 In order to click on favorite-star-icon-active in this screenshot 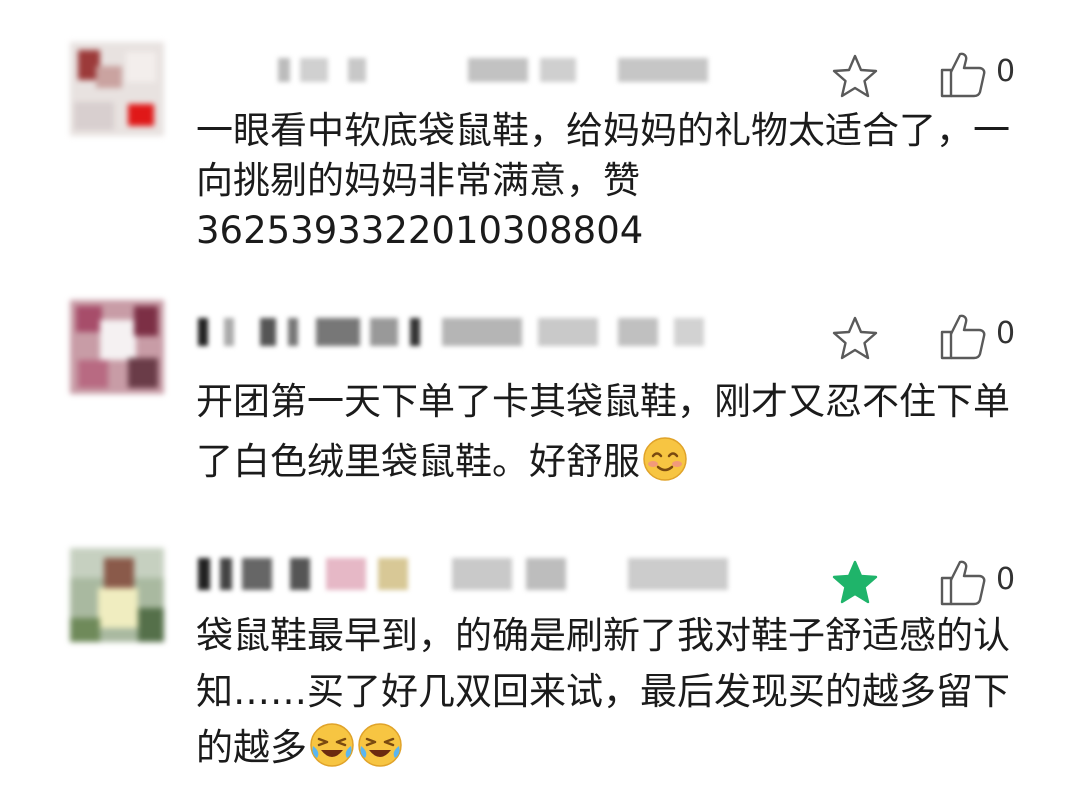, I will do `click(855, 583)`.